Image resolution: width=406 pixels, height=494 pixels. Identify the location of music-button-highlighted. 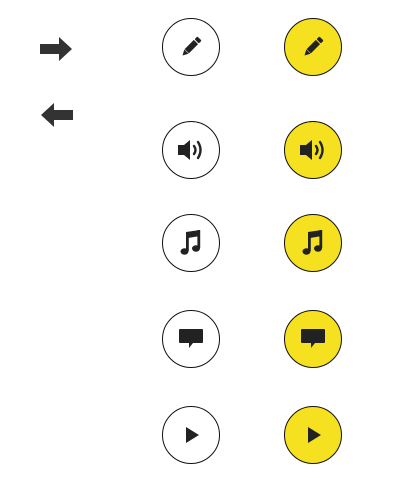
(313, 243).